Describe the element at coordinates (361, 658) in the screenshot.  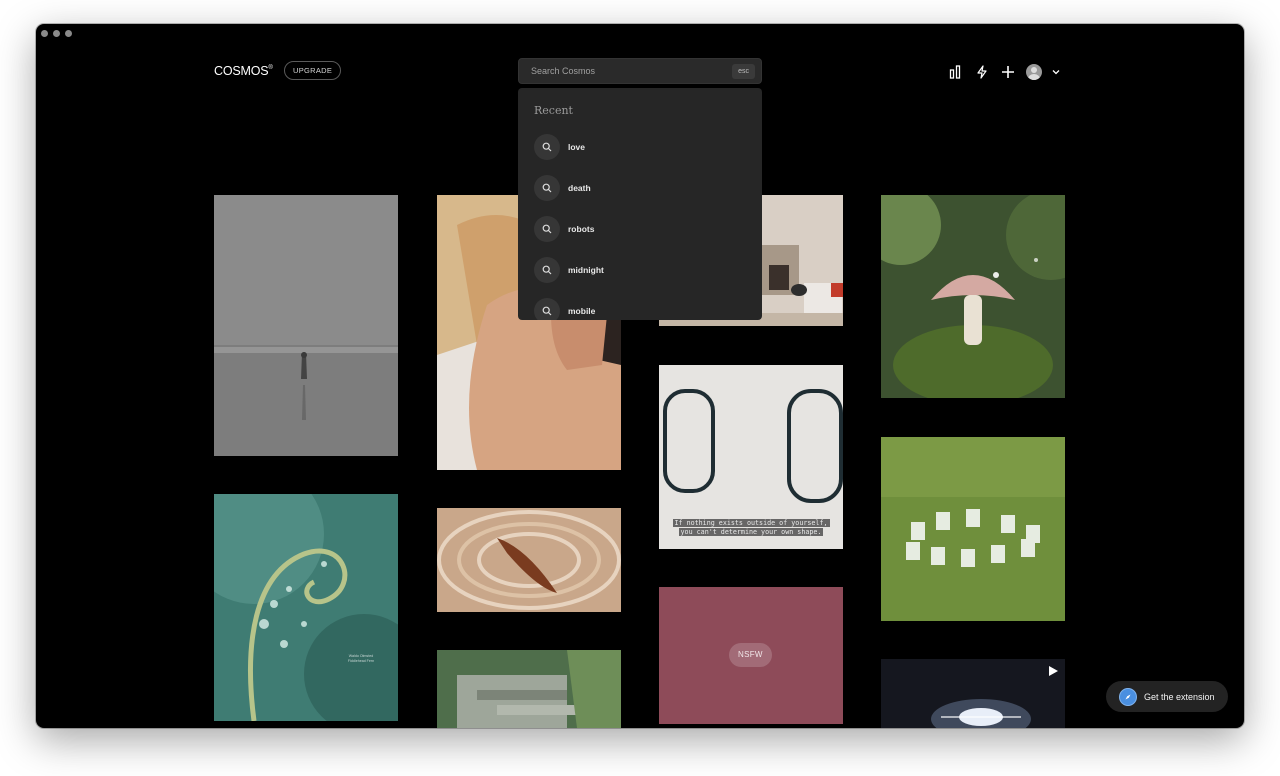
I see `fern-caption: Waldo Olmsted Fiddlehead Fern` at that location.